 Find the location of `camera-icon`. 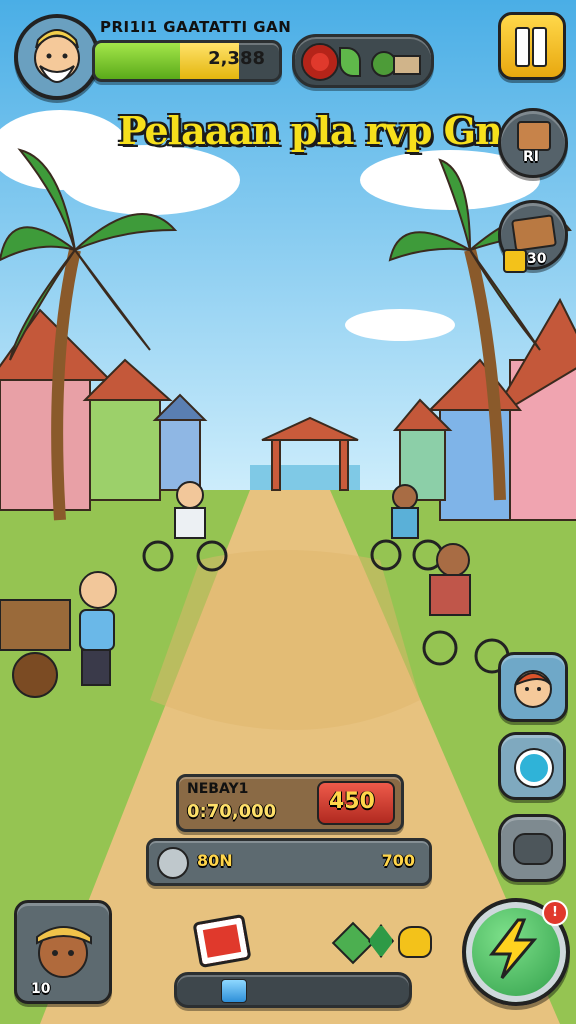

camera-icon is located at coordinates (534, 768).